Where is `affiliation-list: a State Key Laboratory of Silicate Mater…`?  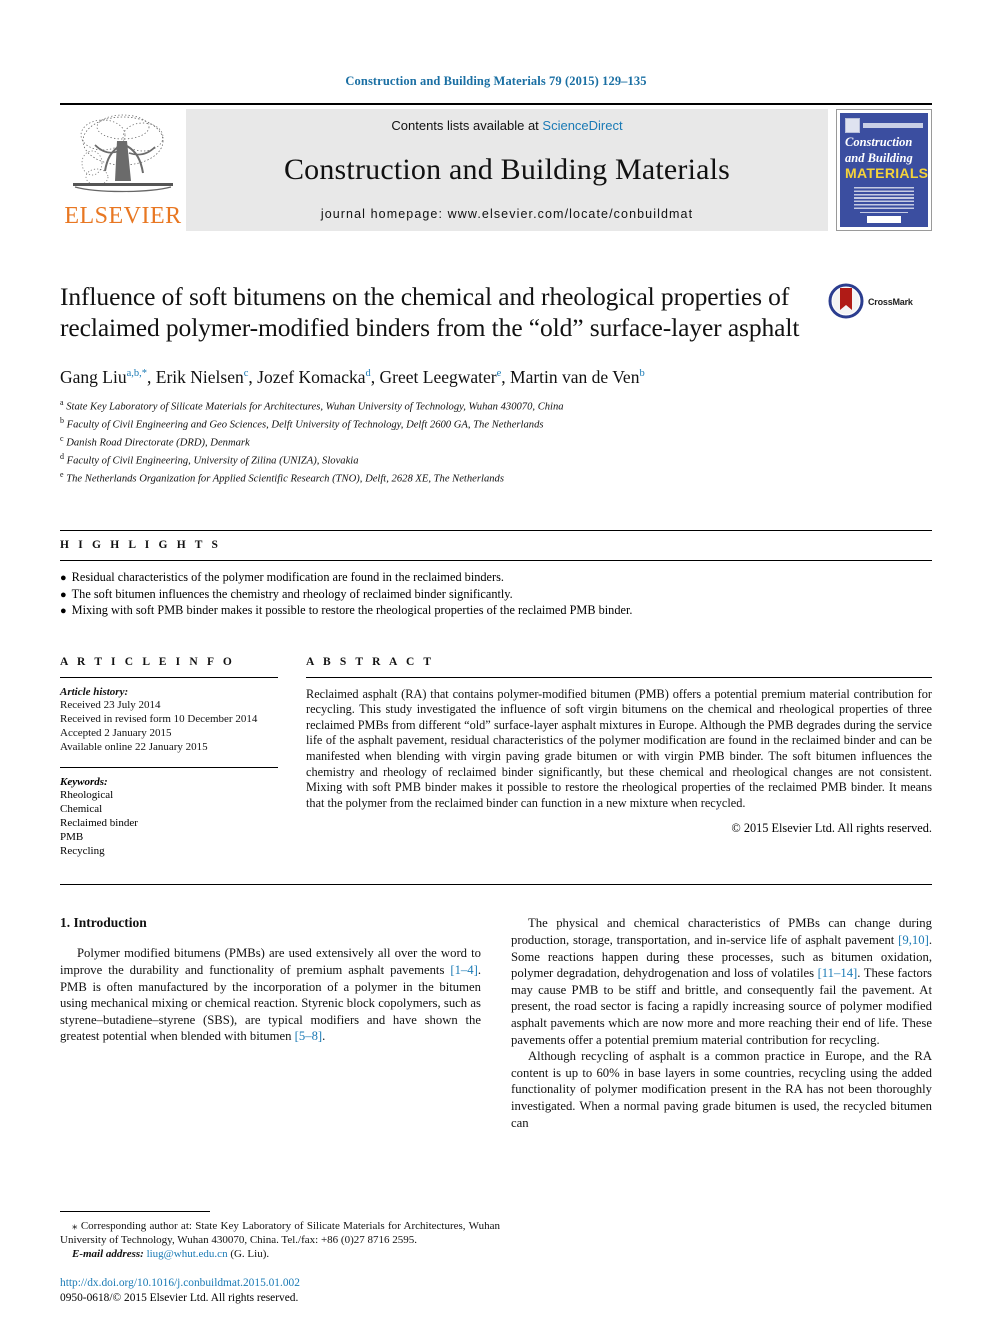 affiliation-list: a State Key Laboratory of Silicate Mater… is located at coordinates (496, 441).